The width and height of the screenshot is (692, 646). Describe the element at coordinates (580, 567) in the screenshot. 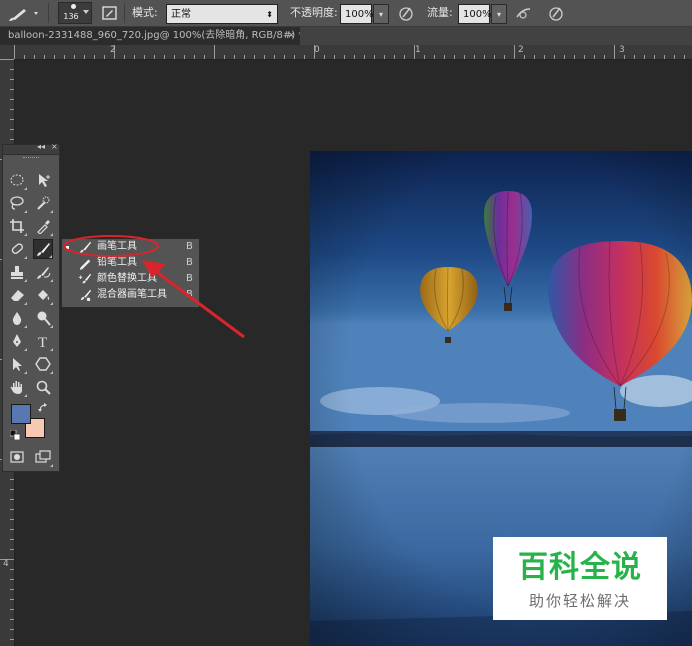

I see `watermark-title: 百科全说` at that location.